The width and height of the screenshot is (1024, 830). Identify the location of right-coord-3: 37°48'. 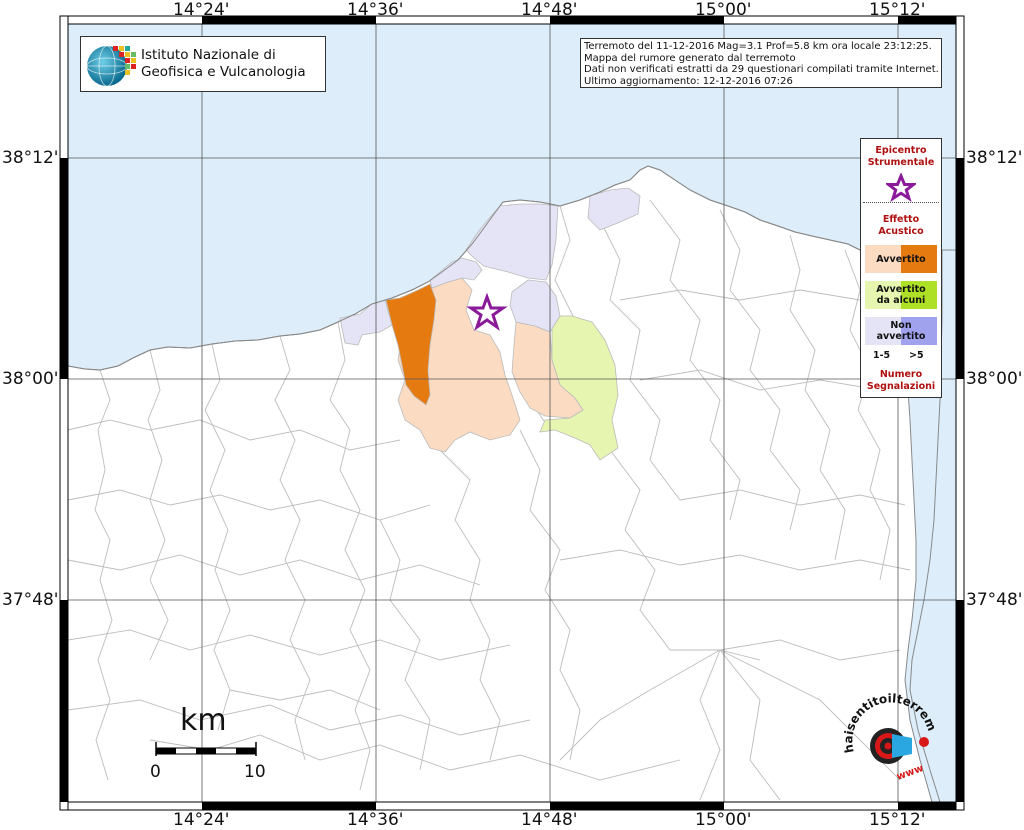
(994, 600).